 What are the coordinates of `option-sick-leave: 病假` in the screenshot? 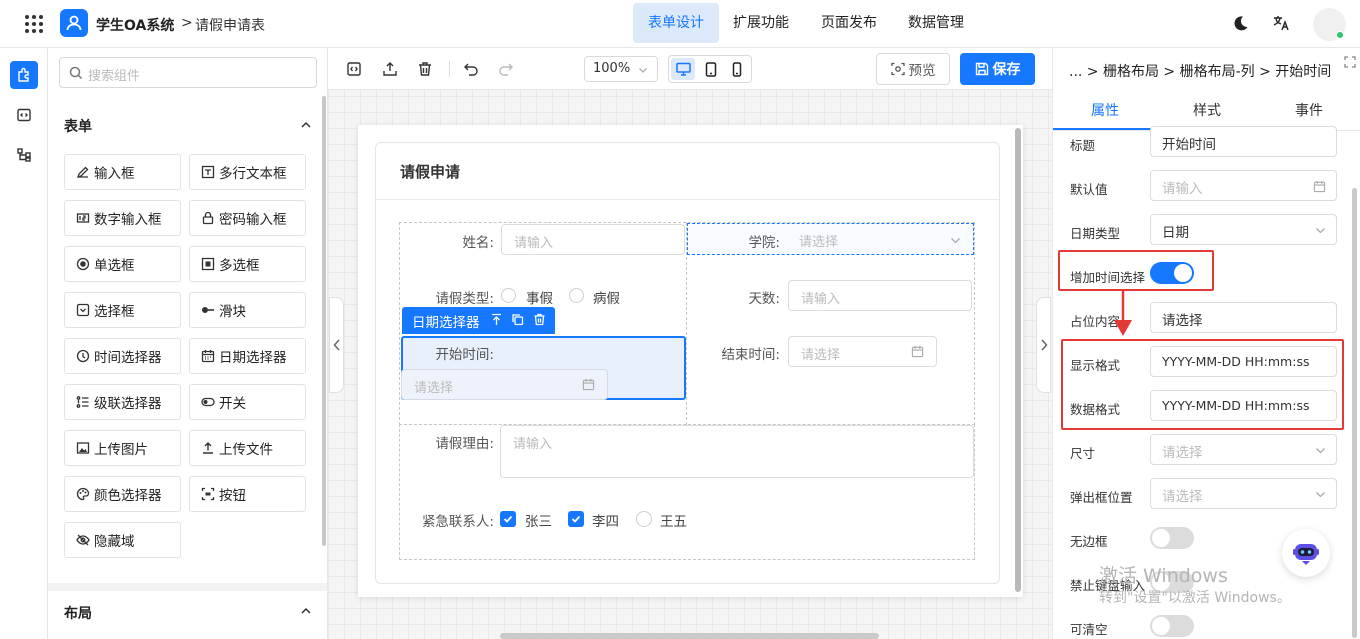 It's located at (606, 299).